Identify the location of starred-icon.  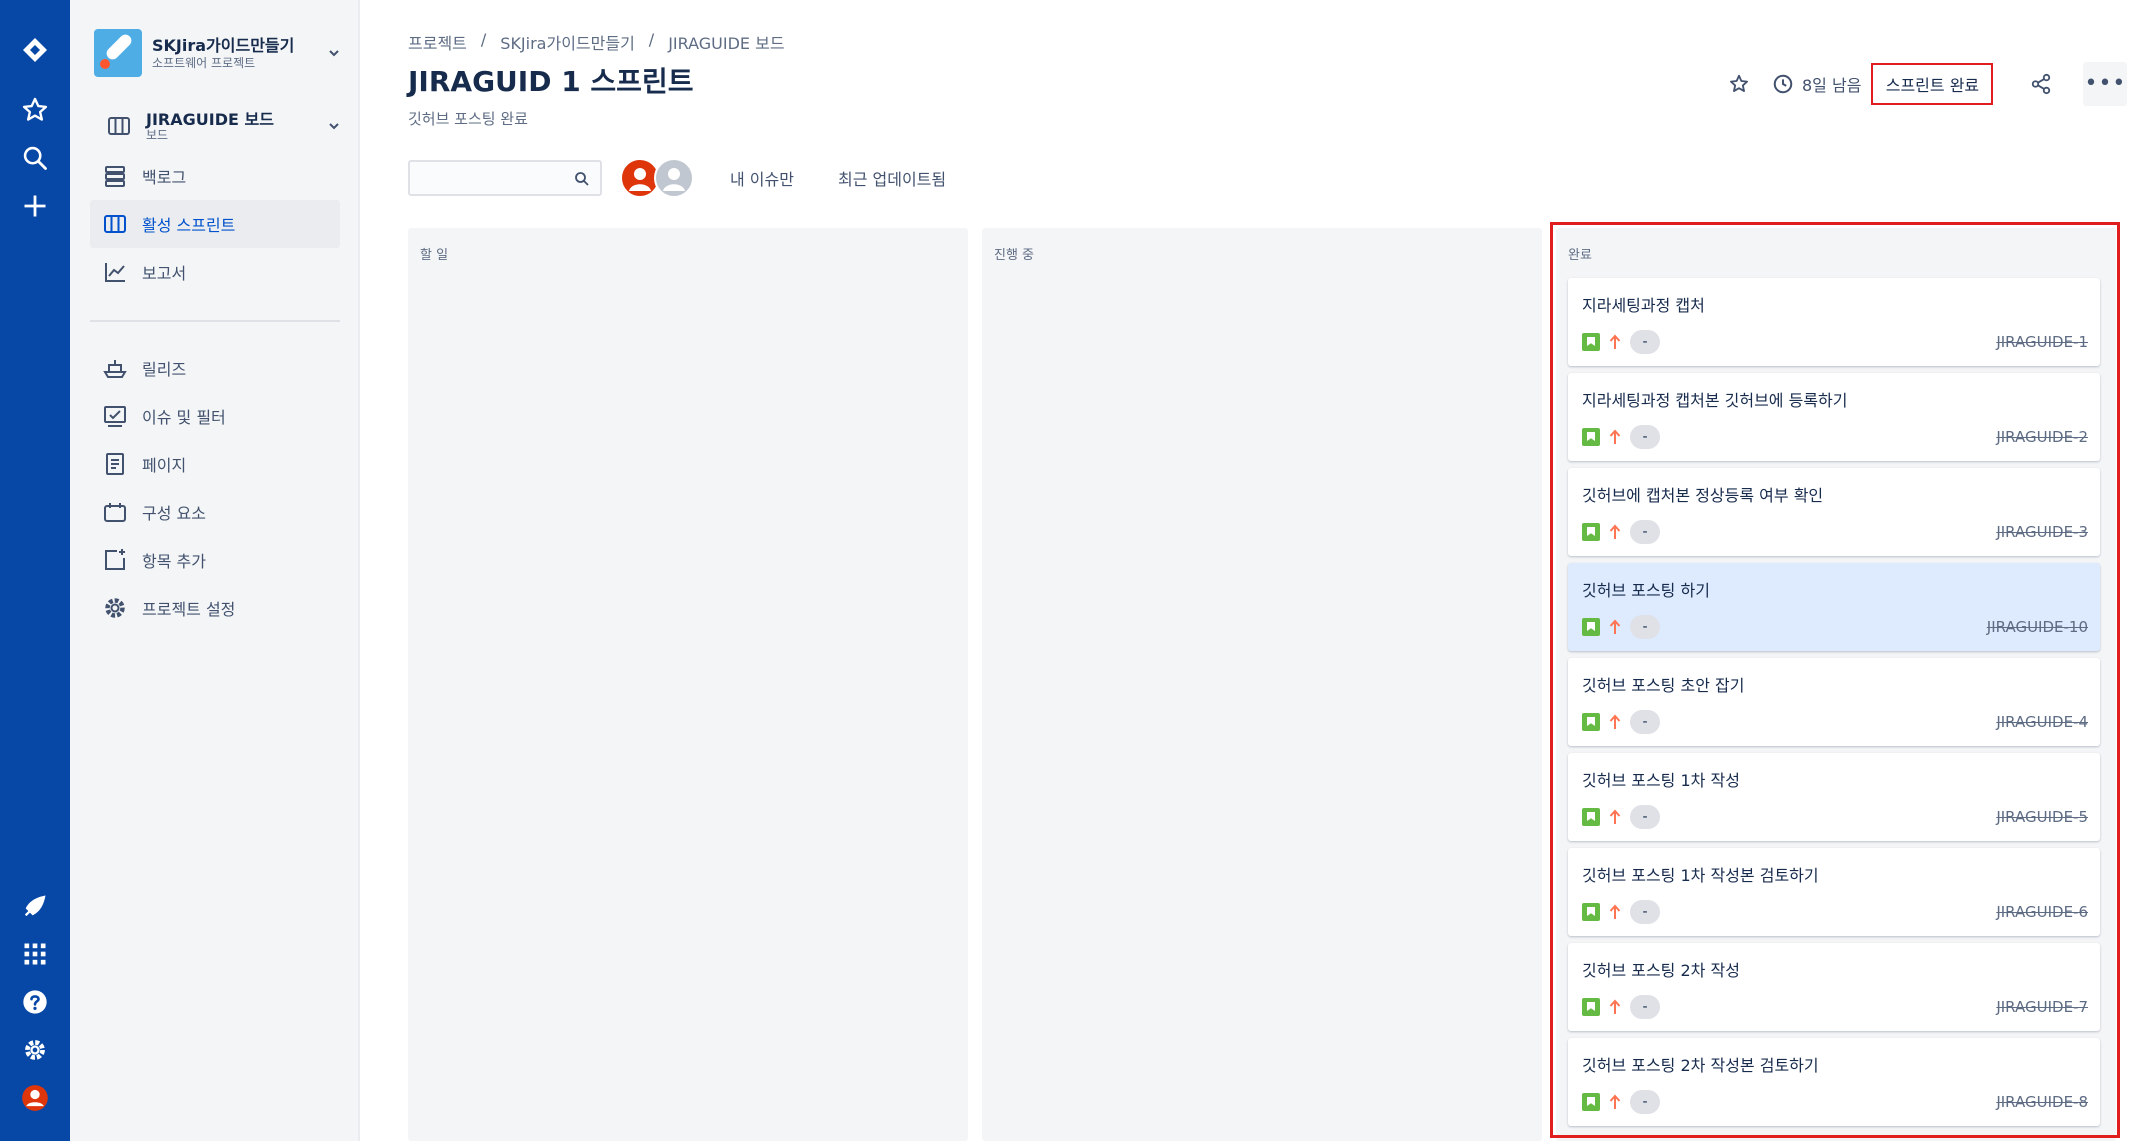
(35, 110).